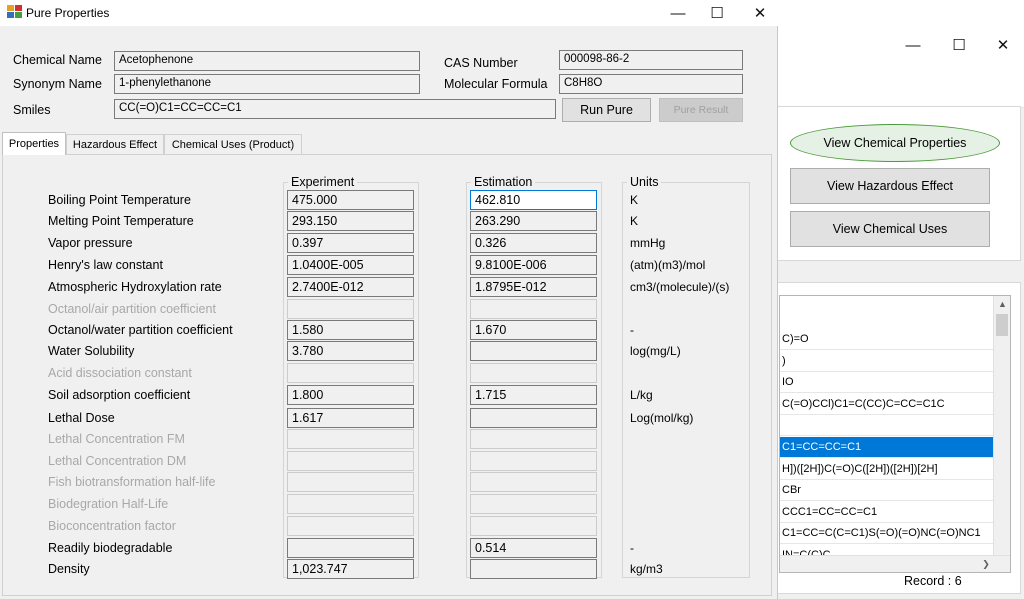 This screenshot has height=599, width=1024. Describe the element at coordinates (717, 14) in the screenshot. I see `maximize-button: ☐` at that location.